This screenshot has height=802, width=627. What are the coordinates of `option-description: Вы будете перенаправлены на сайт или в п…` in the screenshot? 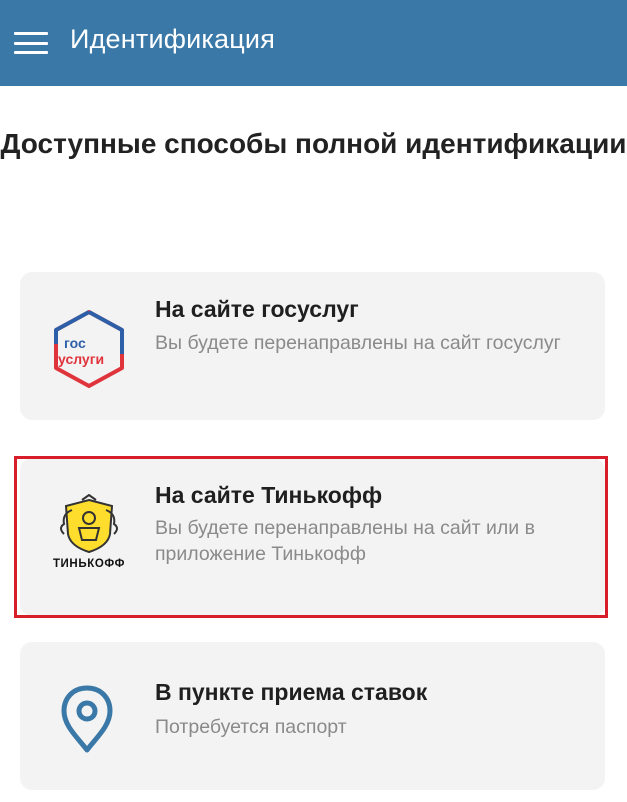 It's located at (345, 541).